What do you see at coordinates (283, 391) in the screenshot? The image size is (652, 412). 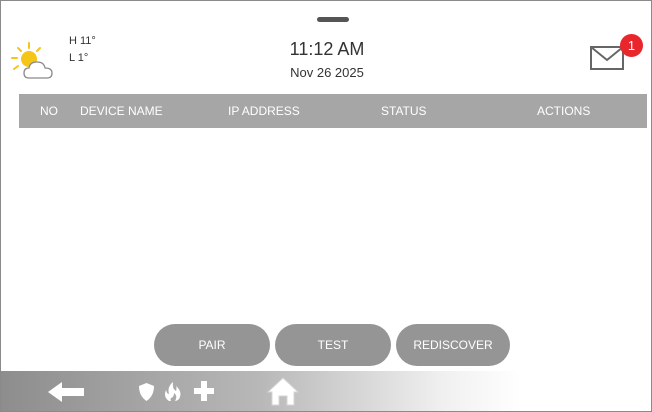 I see `home-icon` at bounding box center [283, 391].